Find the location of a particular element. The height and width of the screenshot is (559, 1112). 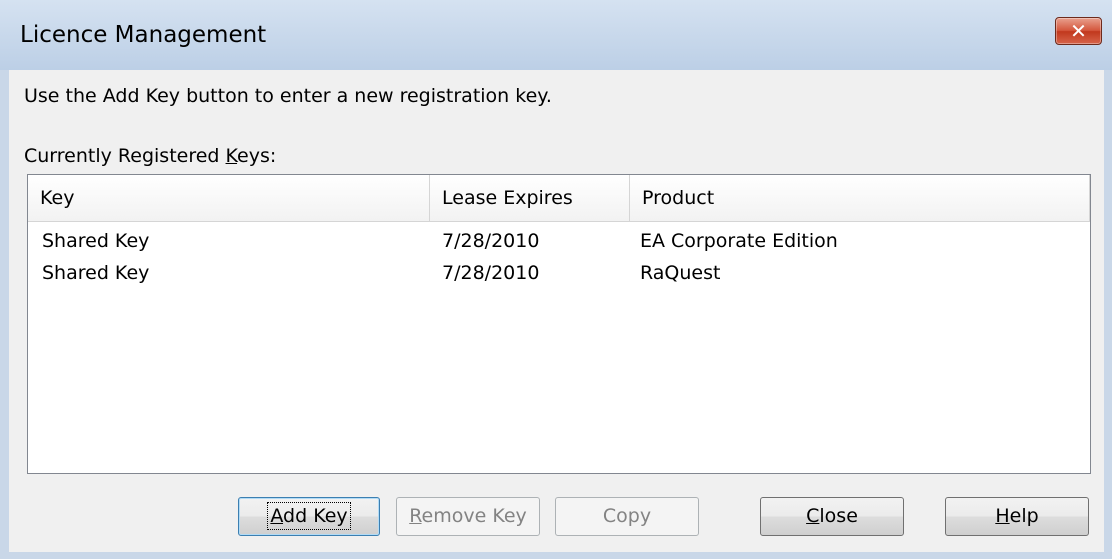

label-mnemonic: K is located at coordinates (231, 156).